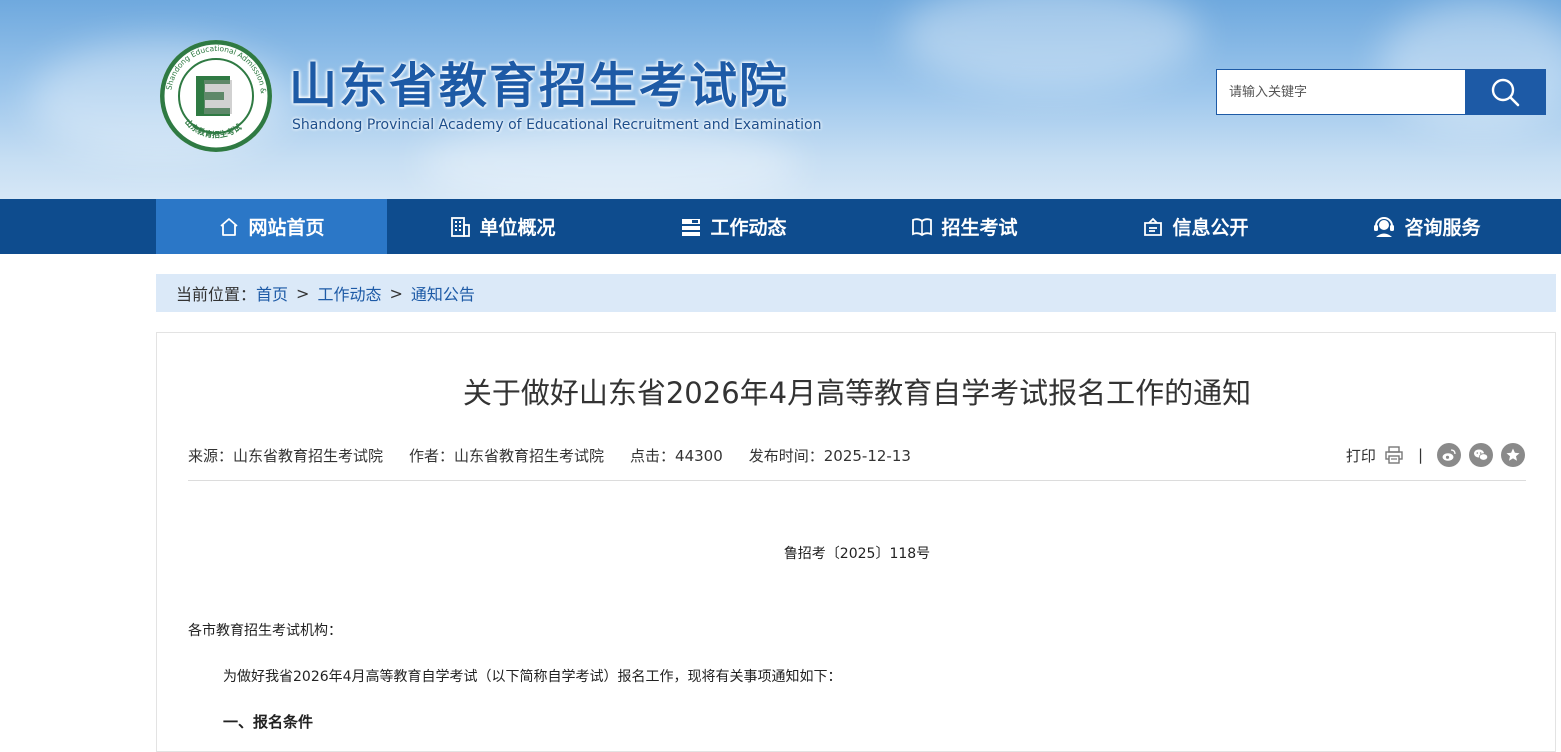  I want to click on nav-item-consult: 咨询服务, so click(1426, 226).